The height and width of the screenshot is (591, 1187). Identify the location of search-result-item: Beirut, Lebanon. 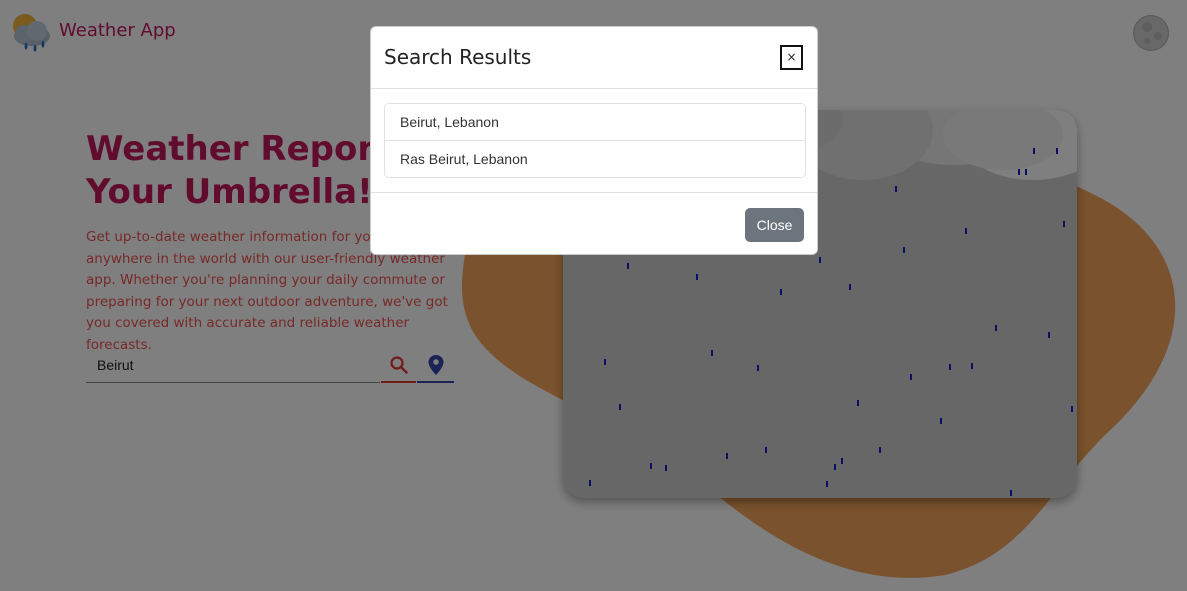
(595, 122).